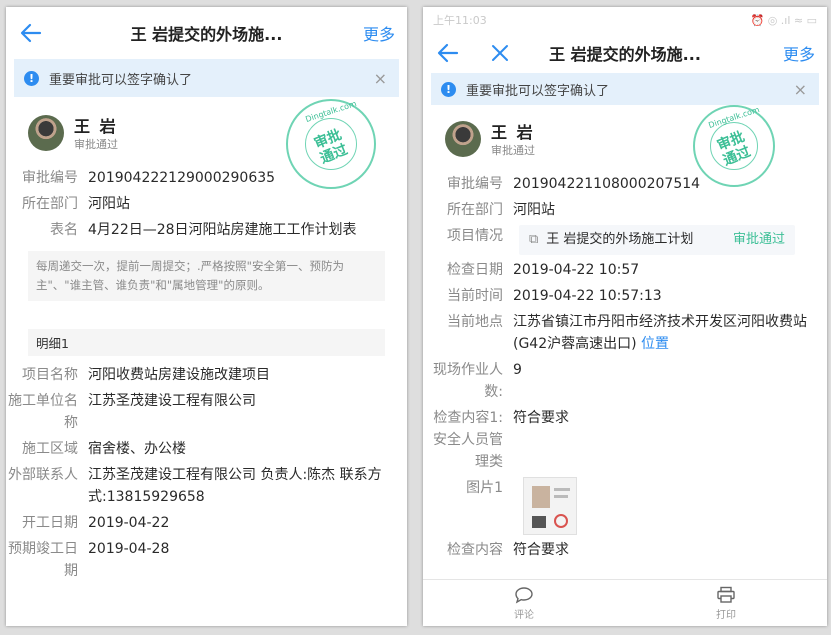 This screenshot has width=831, height=635. What do you see at coordinates (500, 53) in the screenshot?
I see `close-icon` at bounding box center [500, 53].